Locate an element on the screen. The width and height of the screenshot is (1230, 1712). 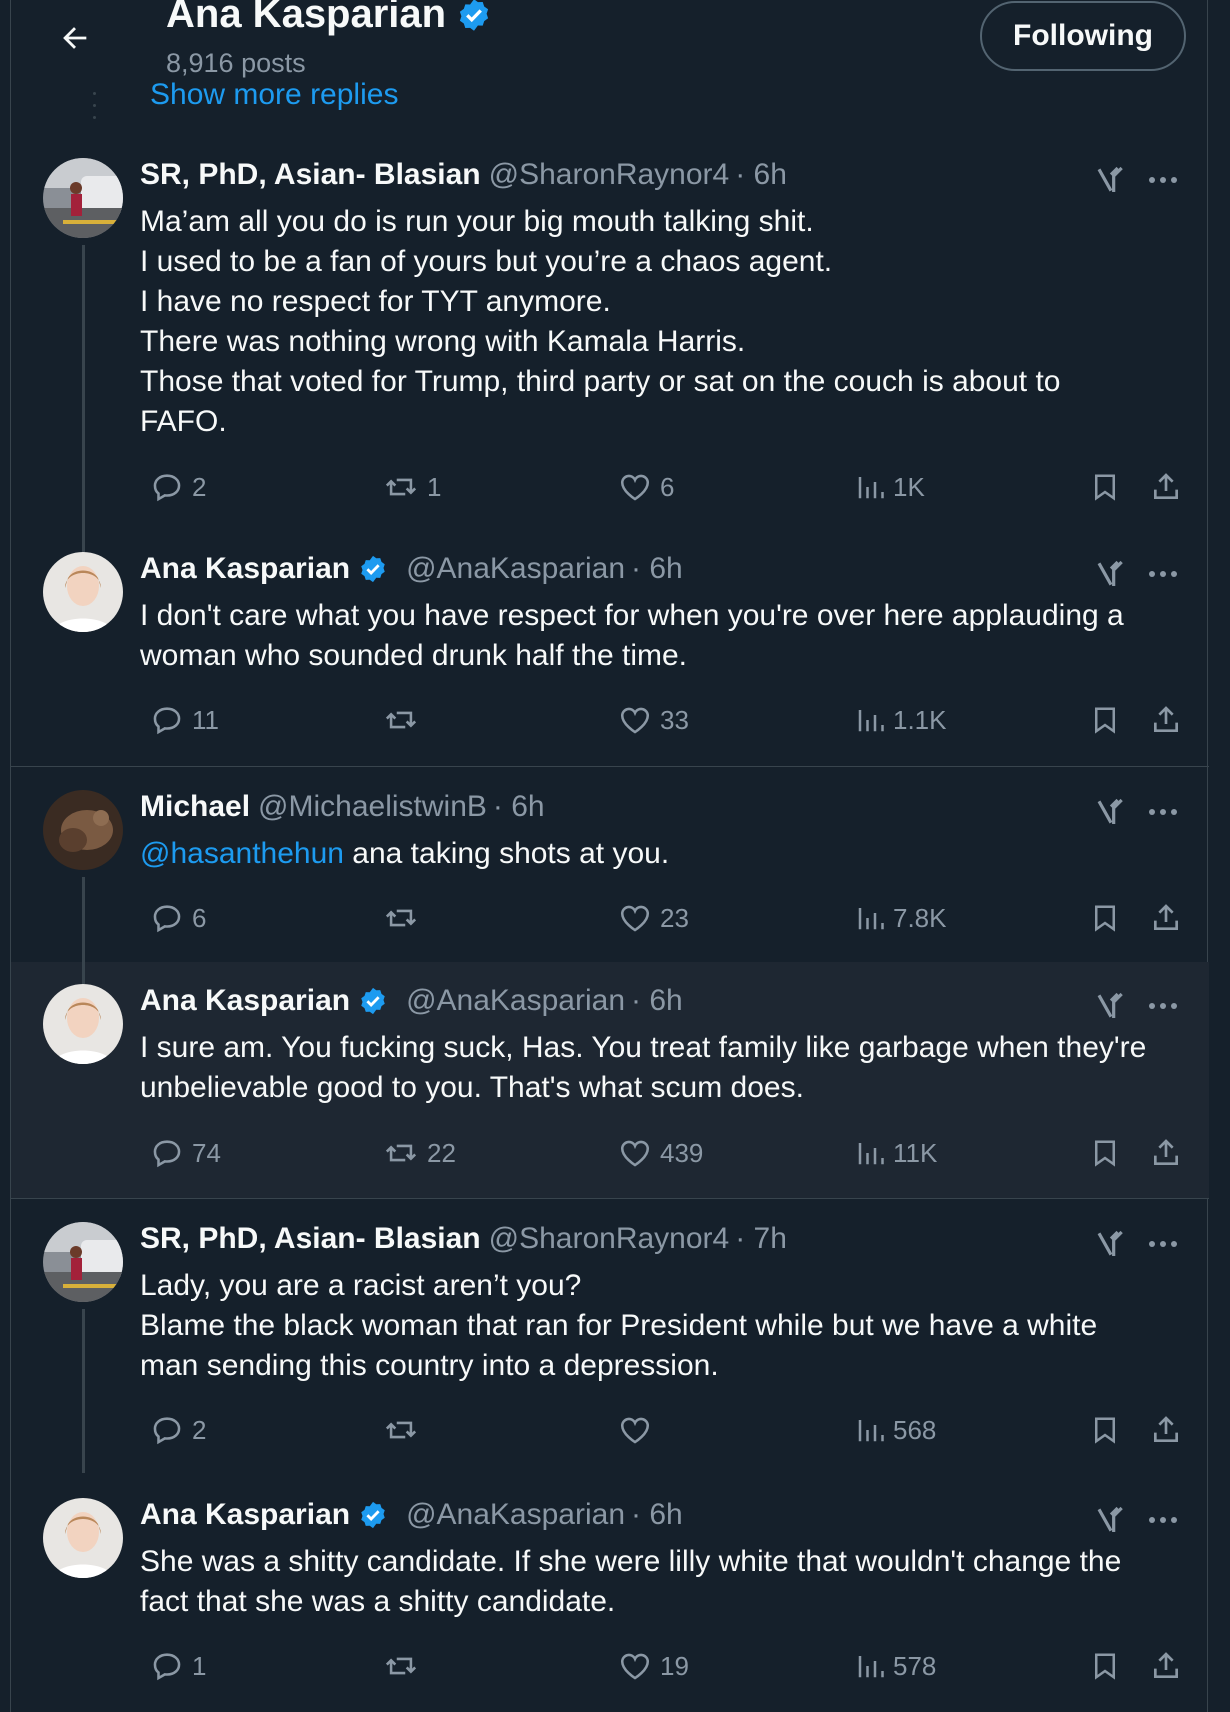
reply-count: 2 is located at coordinates (199, 1429).